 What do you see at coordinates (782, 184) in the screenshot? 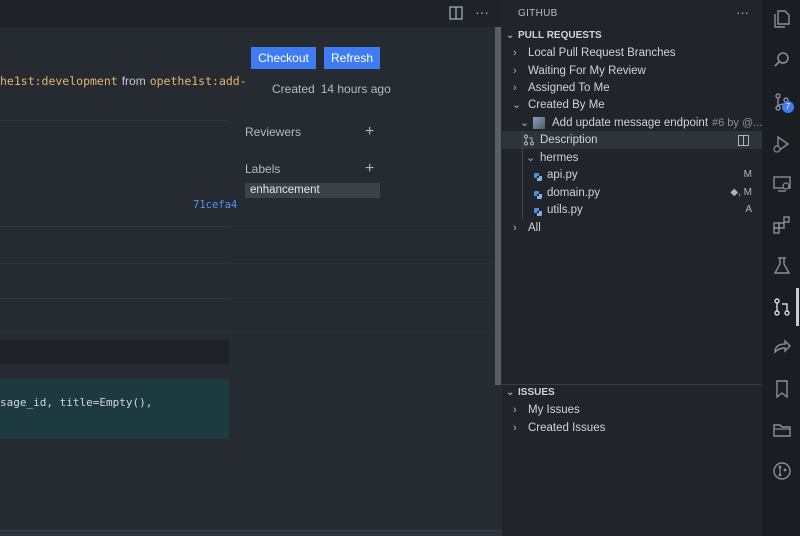
I see `remote-explorer-icon` at bounding box center [782, 184].